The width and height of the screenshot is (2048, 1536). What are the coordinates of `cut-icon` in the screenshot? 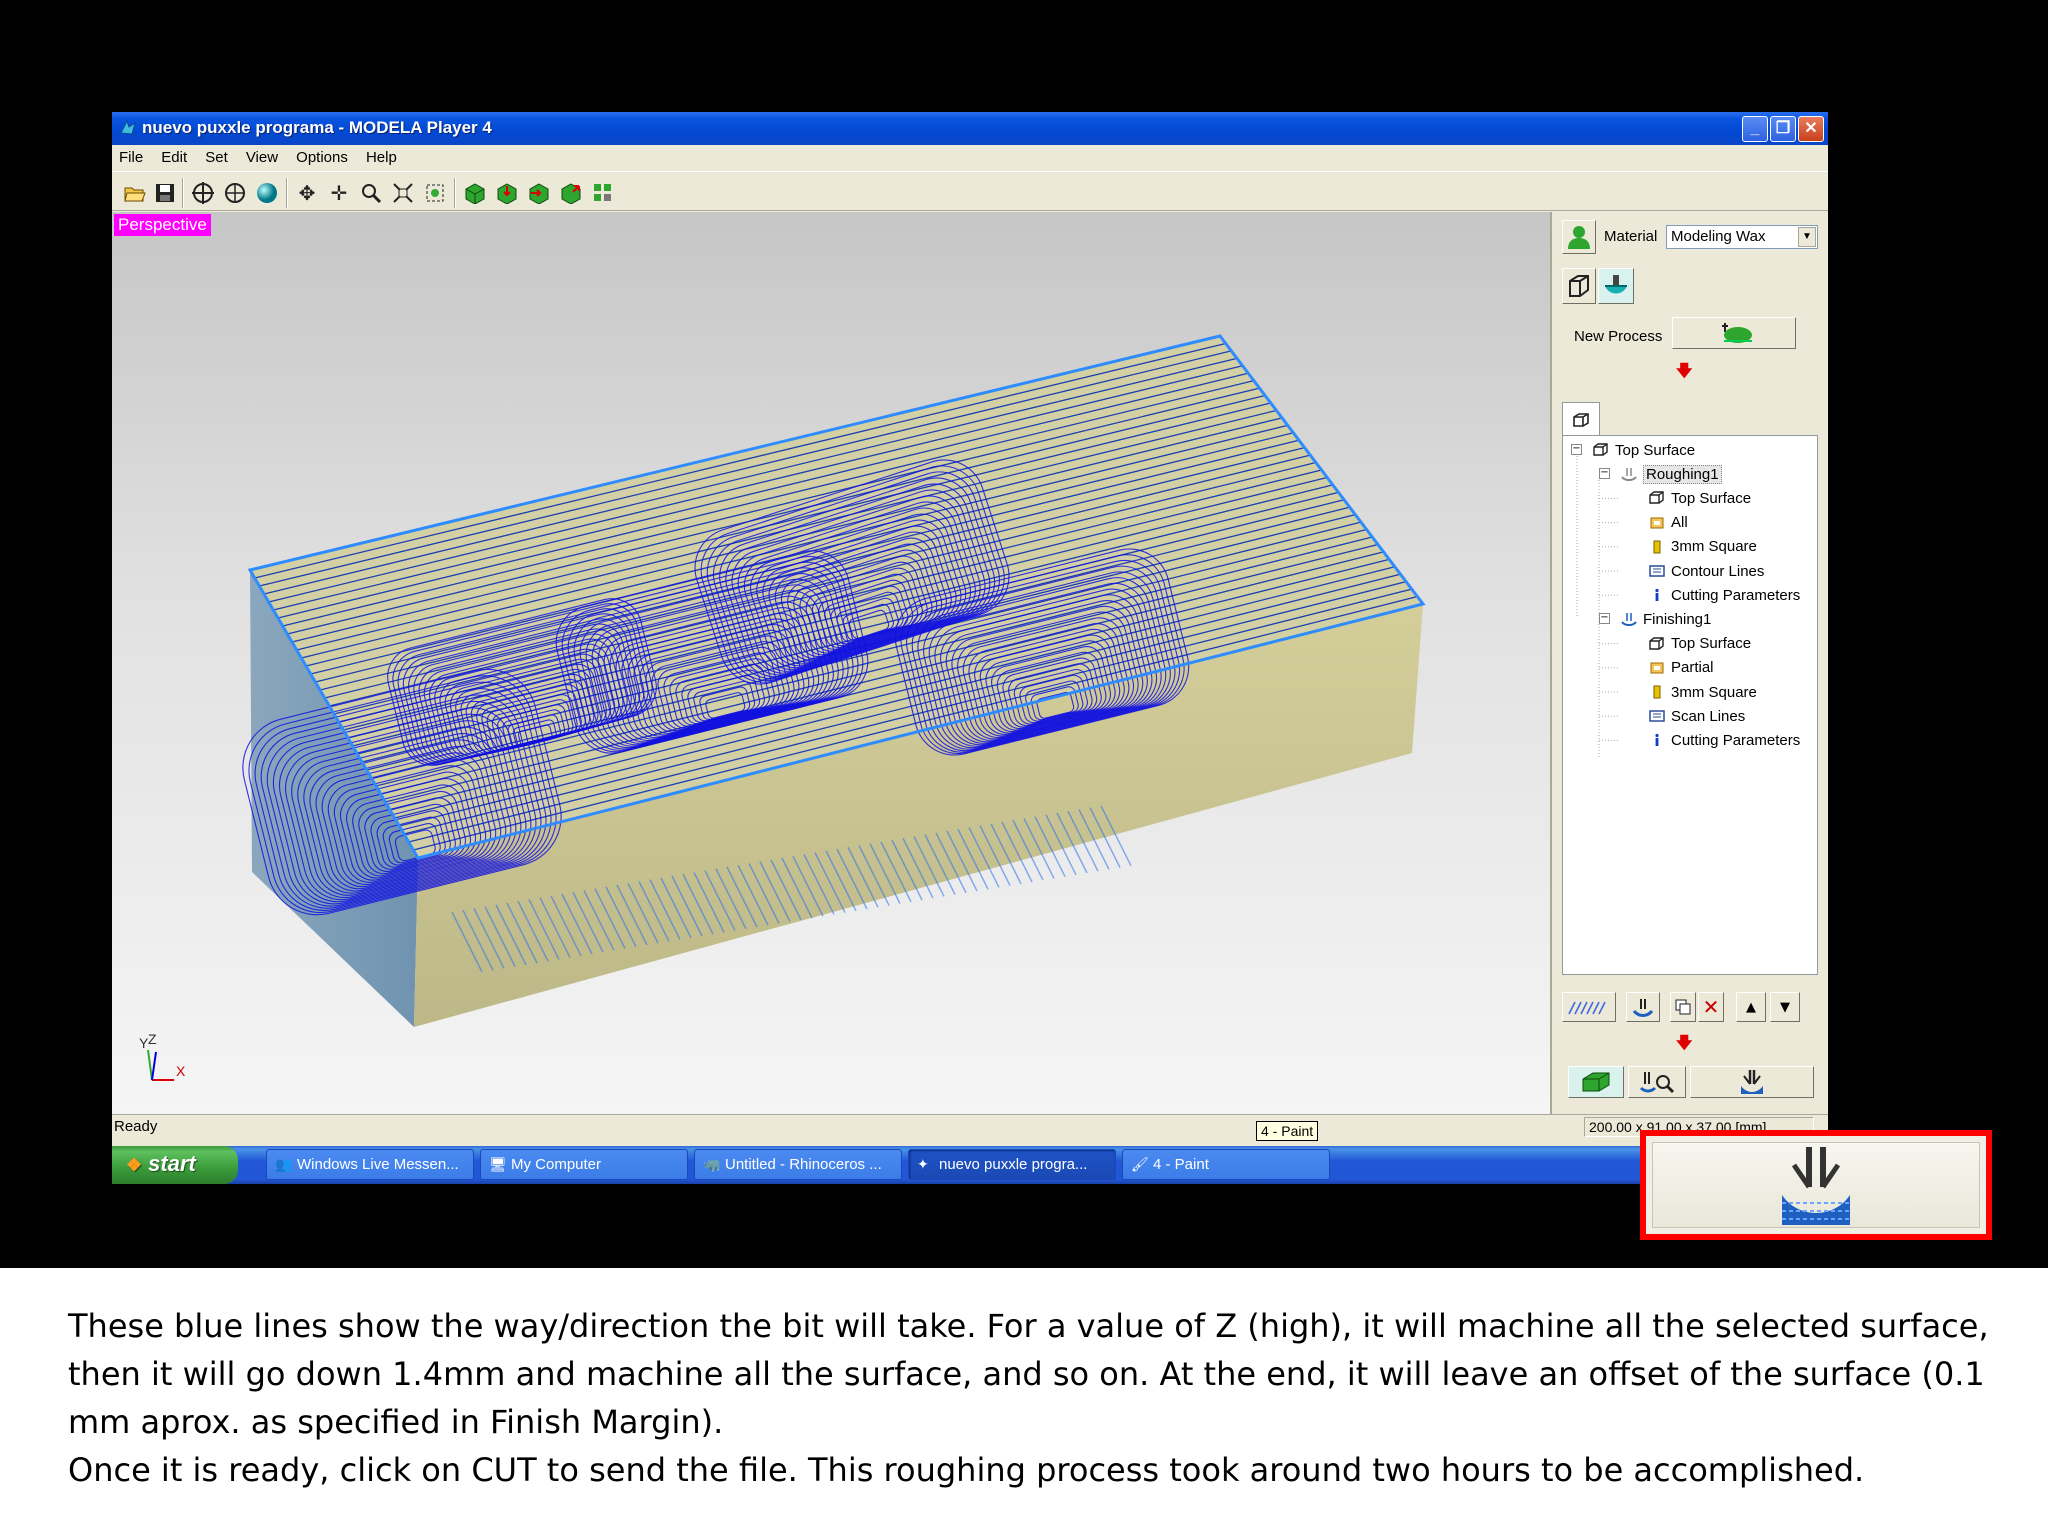 It's located at (1816, 1186).